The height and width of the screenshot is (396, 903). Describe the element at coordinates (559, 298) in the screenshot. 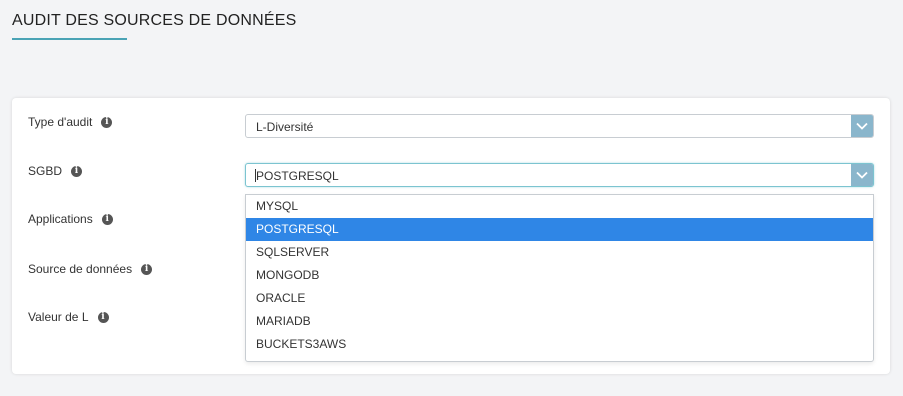

I see `option-oracle: ORACLE` at that location.